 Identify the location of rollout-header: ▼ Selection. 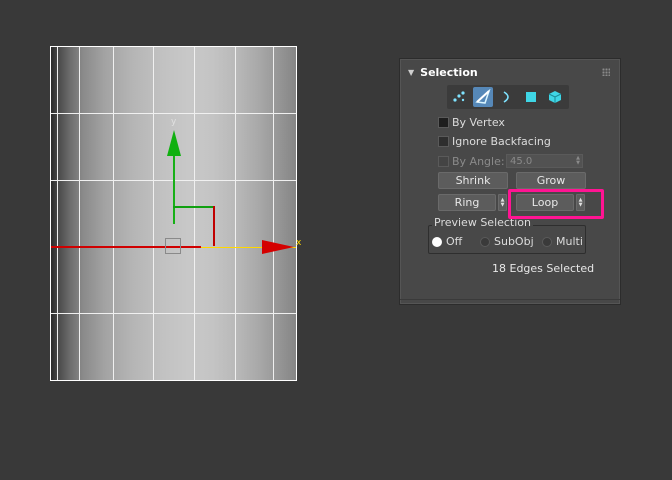
(510, 72).